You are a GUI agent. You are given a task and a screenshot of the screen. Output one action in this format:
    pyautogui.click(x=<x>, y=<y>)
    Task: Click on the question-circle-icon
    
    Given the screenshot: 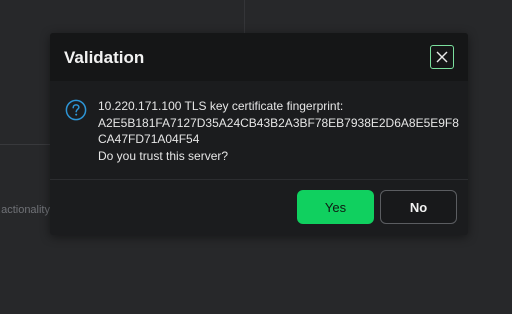 What is the action you would take?
    pyautogui.click(x=76, y=110)
    